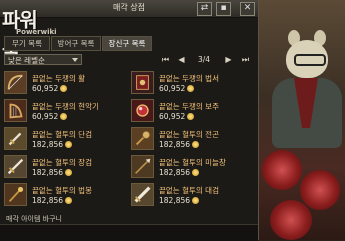  Describe the element at coordinates (75, 60) in the screenshot. I see `chevron-down-icon` at that location.